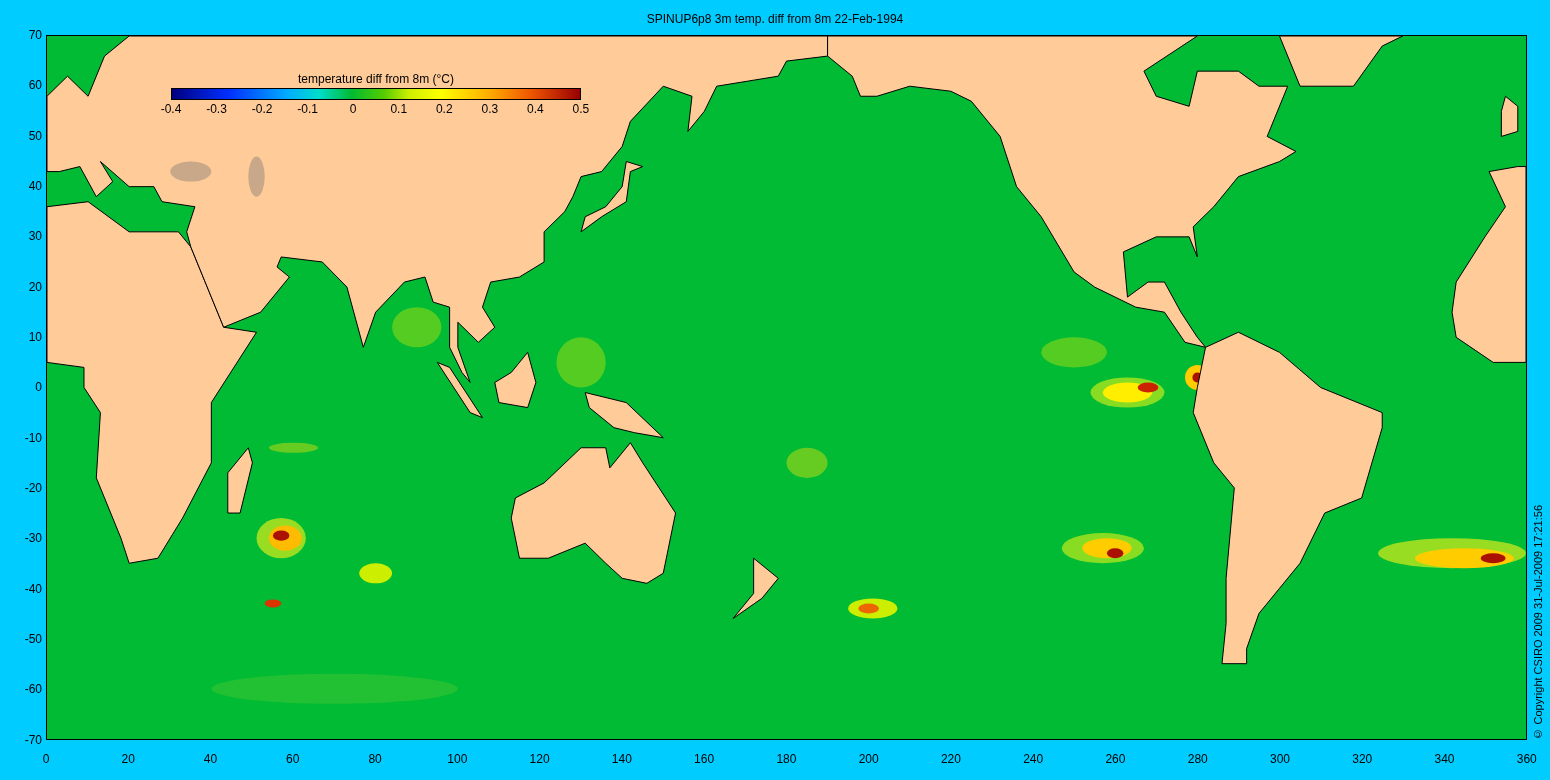  Describe the element at coordinates (535, 109) in the screenshot. I see `colorbar-tick-label: 0.4` at that location.